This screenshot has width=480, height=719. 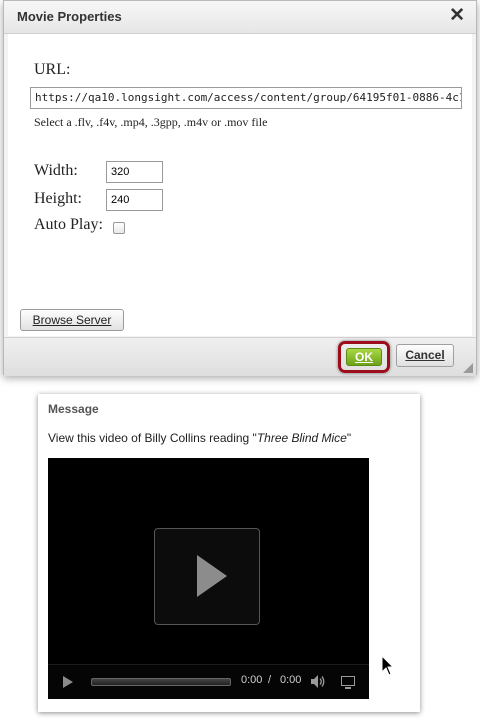 I want to click on dialog-titlebar: Movie Properties ✕, so click(x=240, y=17).